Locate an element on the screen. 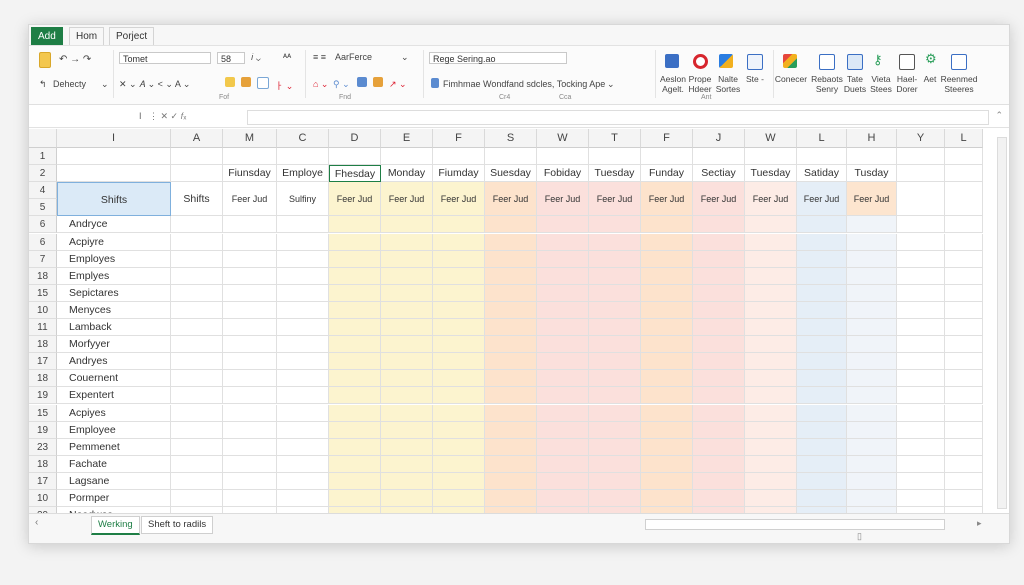 Image resolution: width=1024 pixels, height=585 pixels. column-header: E is located at coordinates (407, 138).